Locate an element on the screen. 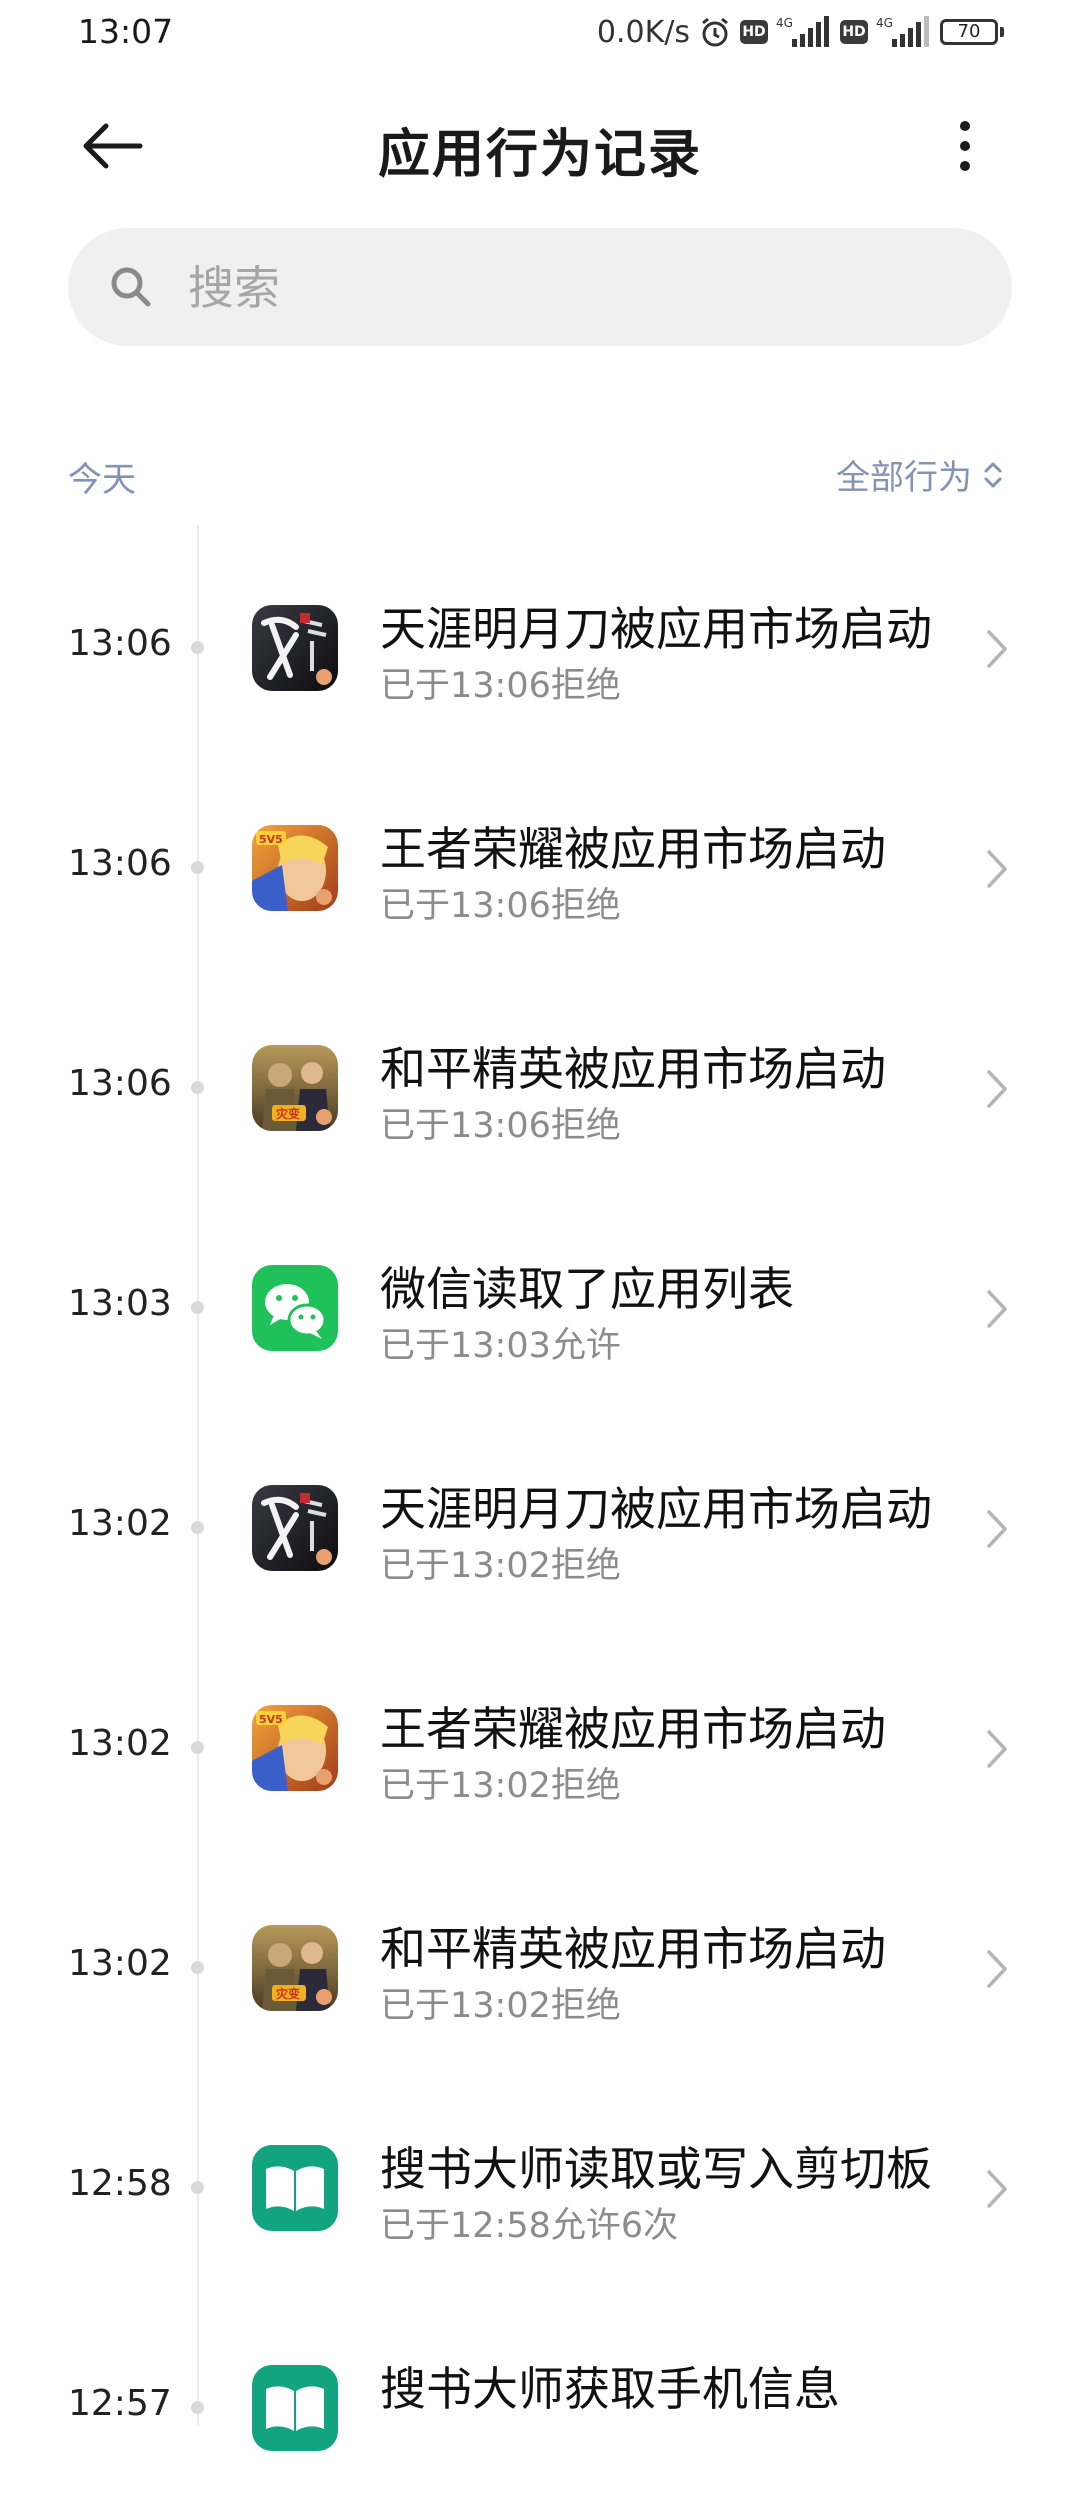 This screenshot has width=1080, height=2505. search-icon is located at coordinates (131, 287).